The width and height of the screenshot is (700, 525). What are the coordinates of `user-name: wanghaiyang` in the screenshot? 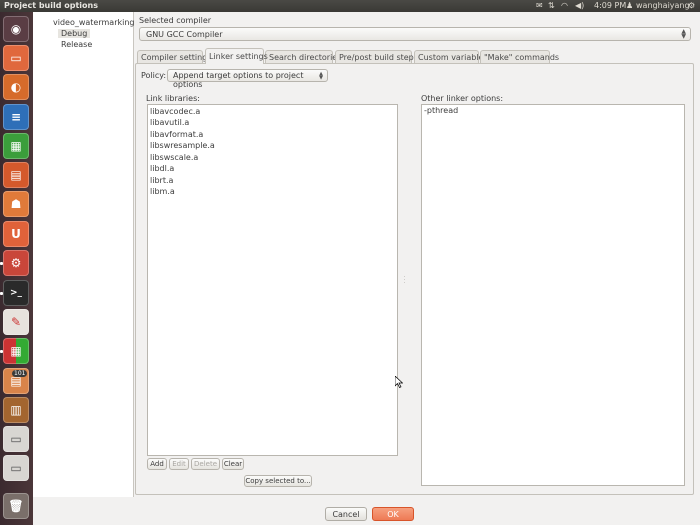 It's located at (663, 5).